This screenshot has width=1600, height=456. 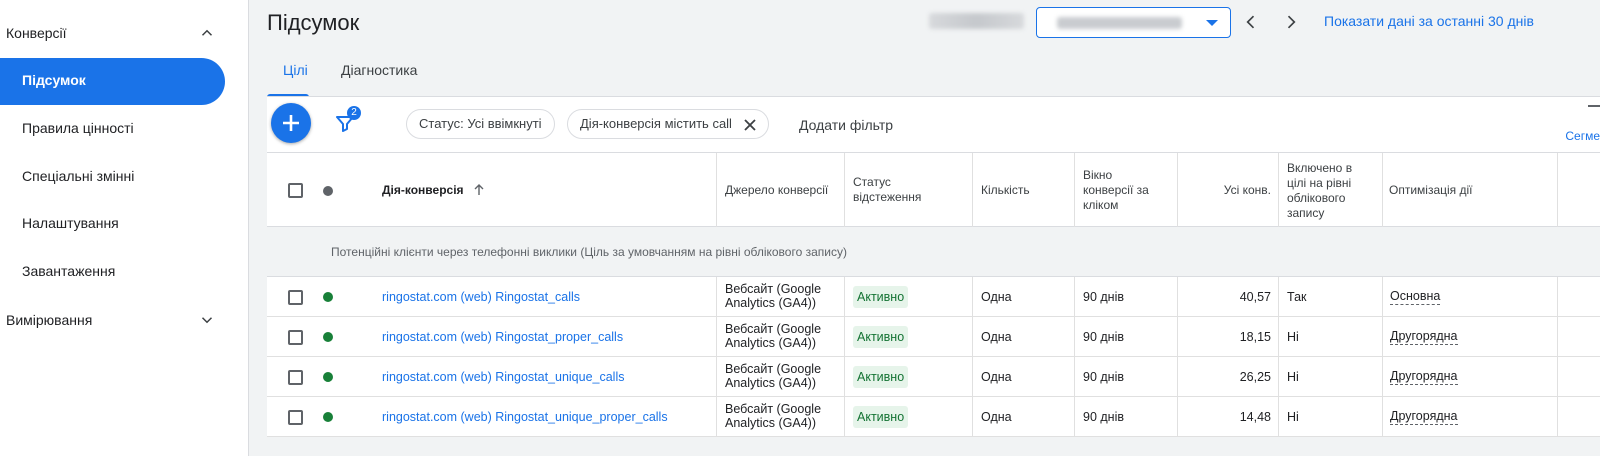 What do you see at coordinates (78, 128) in the screenshot?
I see `sidebar-item-value-rules: Правила цінності` at bounding box center [78, 128].